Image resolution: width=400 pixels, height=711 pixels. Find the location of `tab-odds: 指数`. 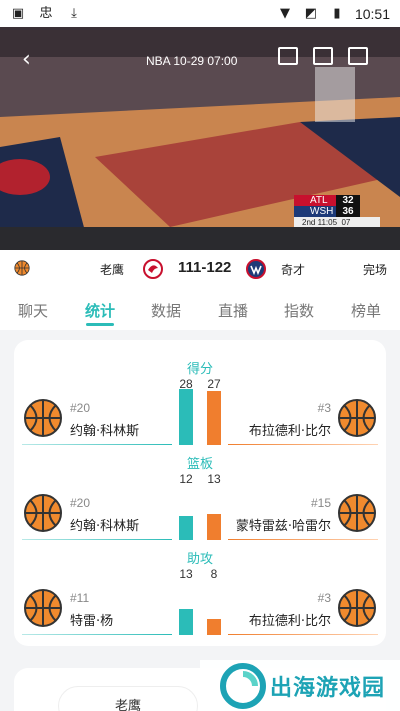

tab-odds: 指数 is located at coordinates (299, 310).